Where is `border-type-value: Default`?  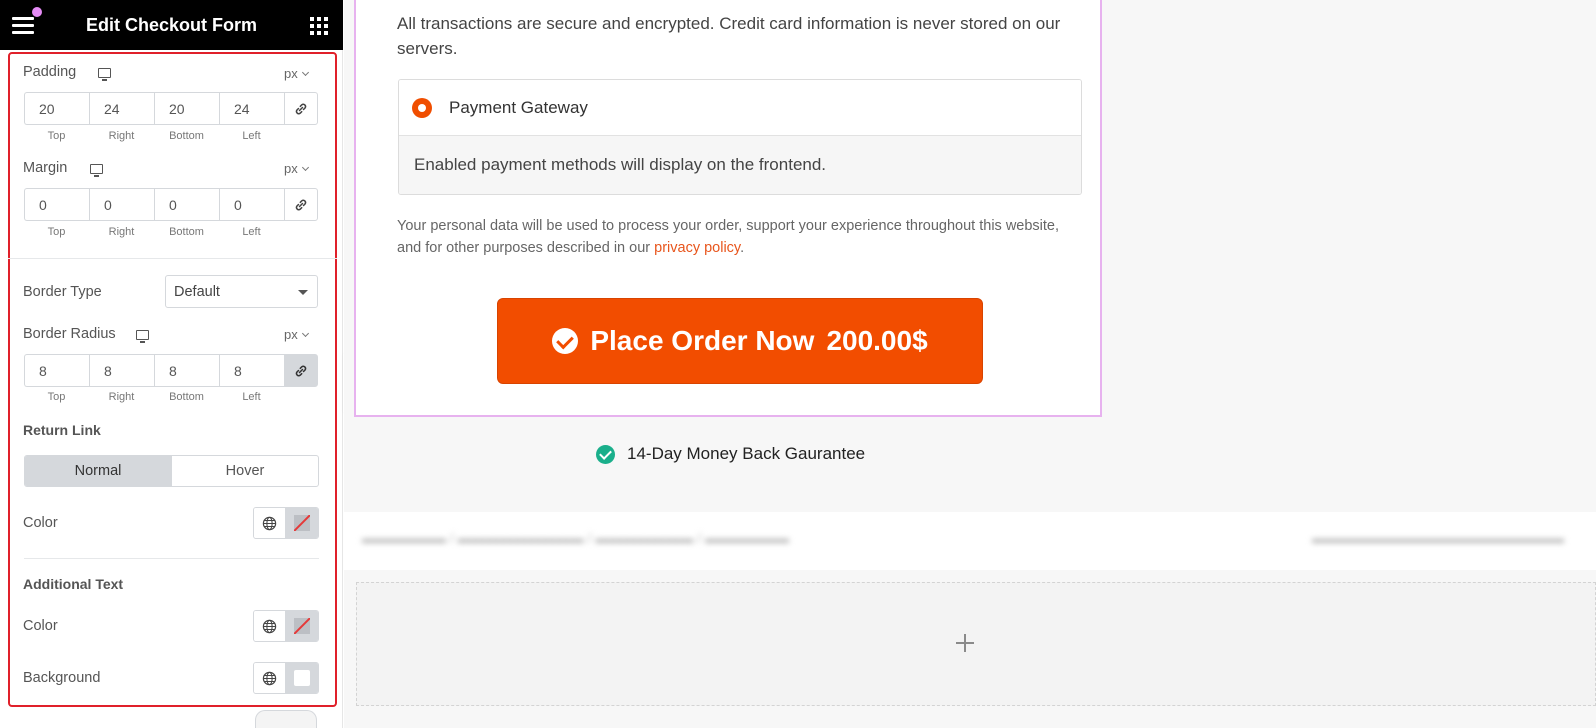
border-type-value: Default is located at coordinates (197, 292).